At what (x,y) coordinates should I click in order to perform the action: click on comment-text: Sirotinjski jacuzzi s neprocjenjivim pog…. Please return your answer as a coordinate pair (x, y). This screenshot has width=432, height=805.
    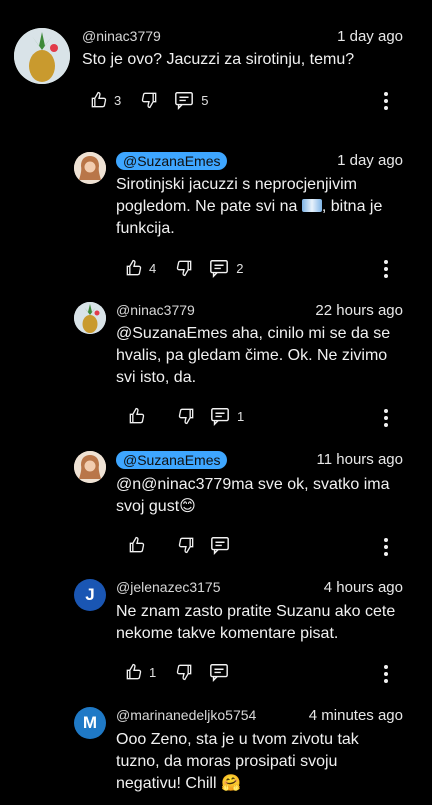
    Looking at the image, I should click on (261, 207).